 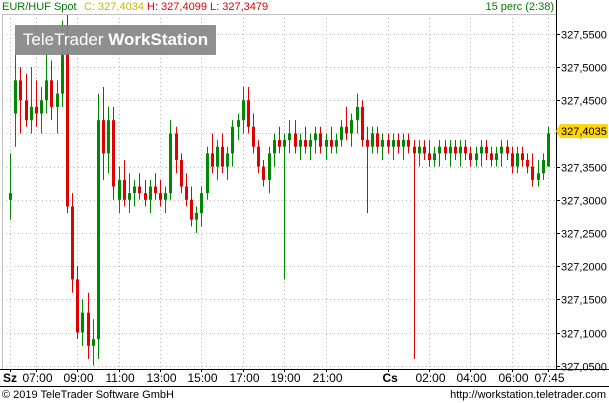 What do you see at coordinates (328, 378) in the screenshot?
I see `x-tick-label: 21:00` at bounding box center [328, 378].